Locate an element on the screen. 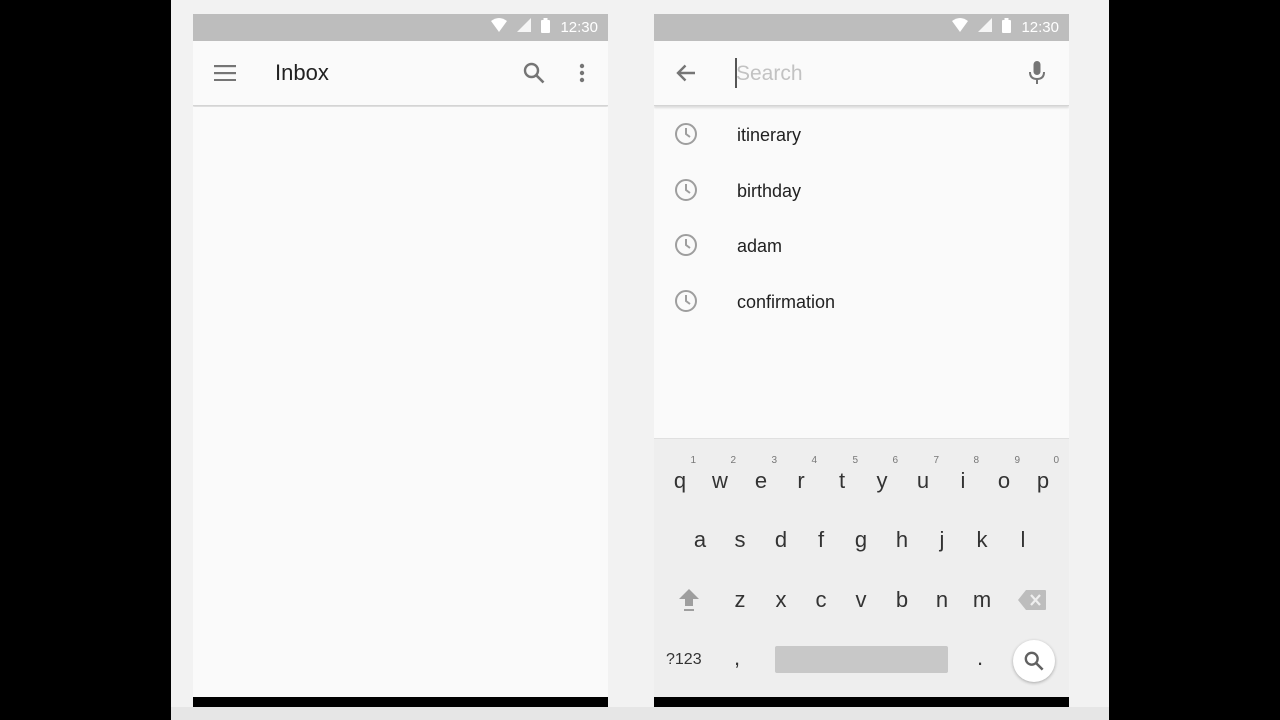 The width and height of the screenshot is (1280, 720). key-d: d is located at coordinates (781, 540).